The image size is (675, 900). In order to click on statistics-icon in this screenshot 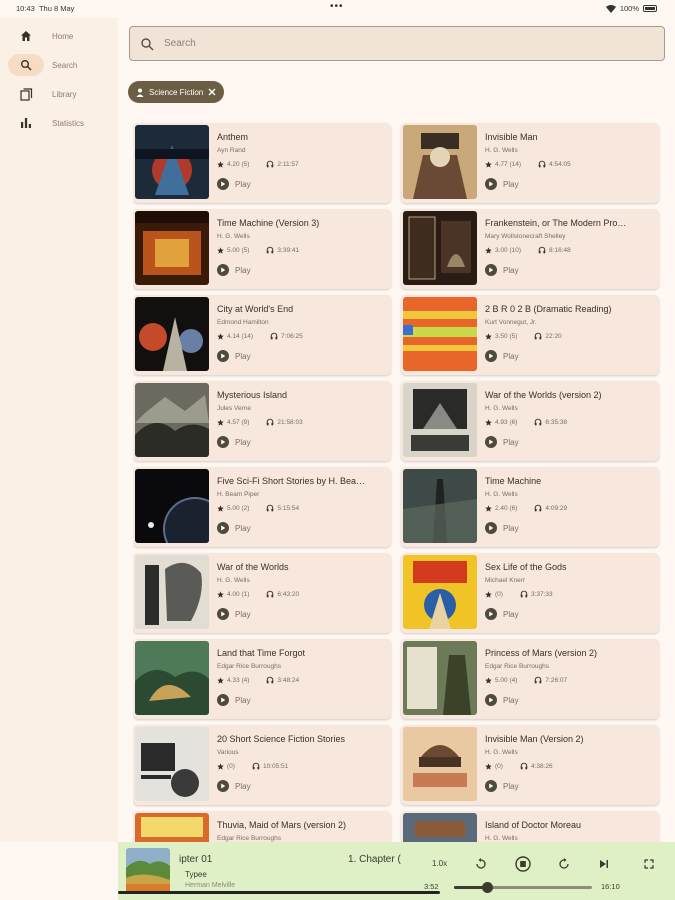, I will do `click(26, 123)`.